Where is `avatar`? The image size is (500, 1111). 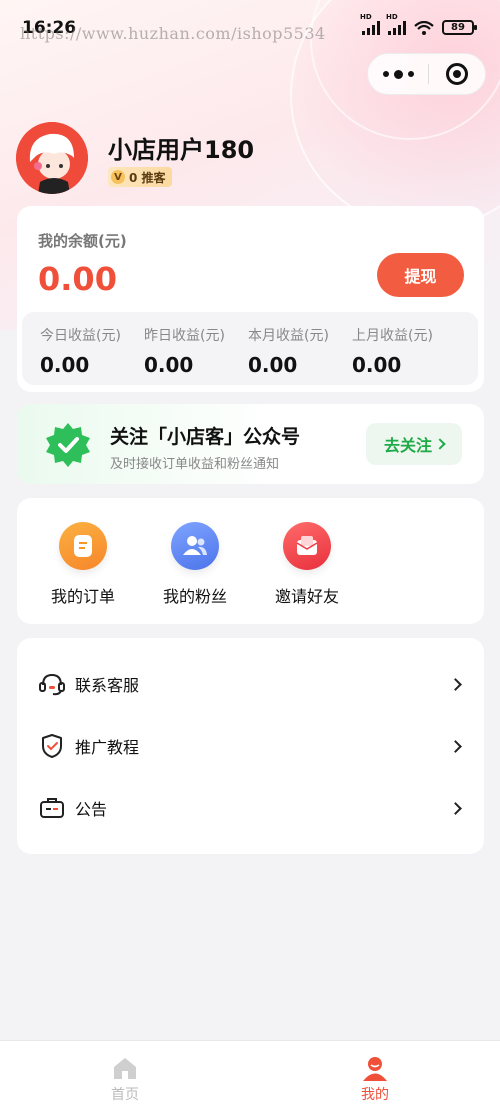
avatar is located at coordinates (52, 158).